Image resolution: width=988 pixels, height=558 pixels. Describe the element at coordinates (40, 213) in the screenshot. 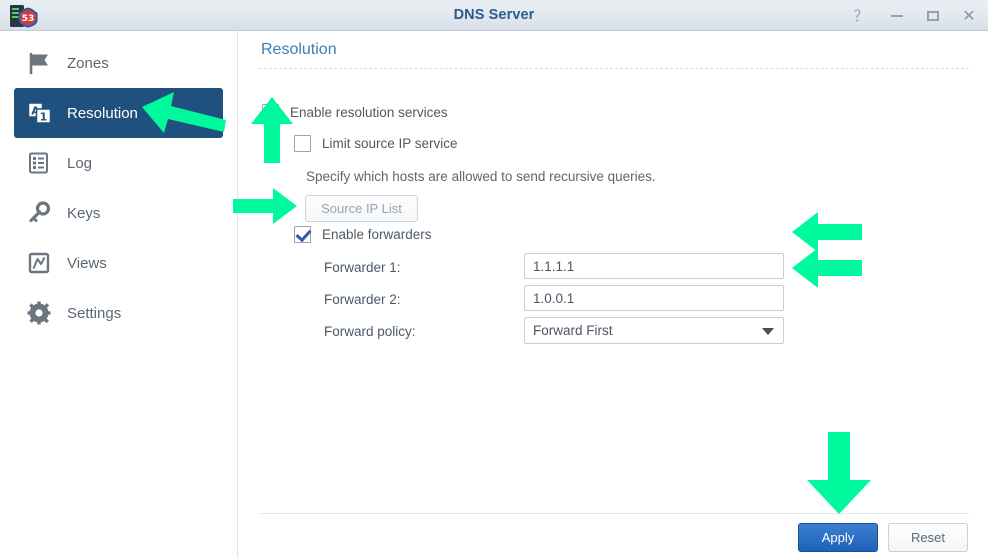

I see `key-icon` at that location.